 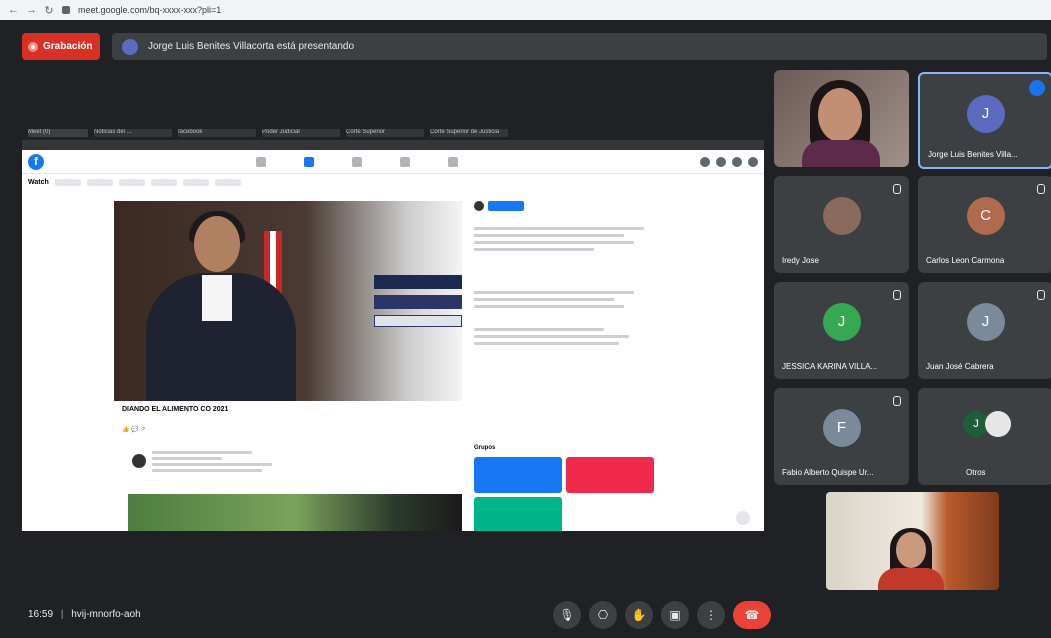 What do you see at coordinates (705, 161) in the screenshot?
I see `menu-icon` at bounding box center [705, 161].